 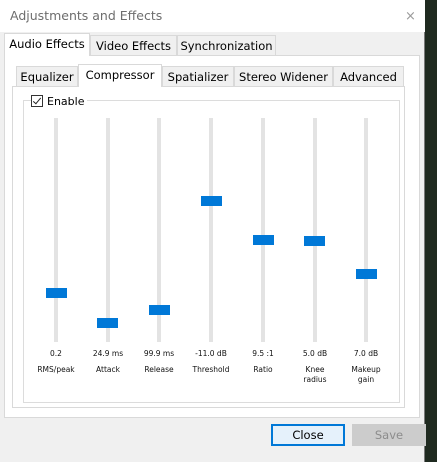 I want to click on close-icon: ×, so click(x=410, y=16).